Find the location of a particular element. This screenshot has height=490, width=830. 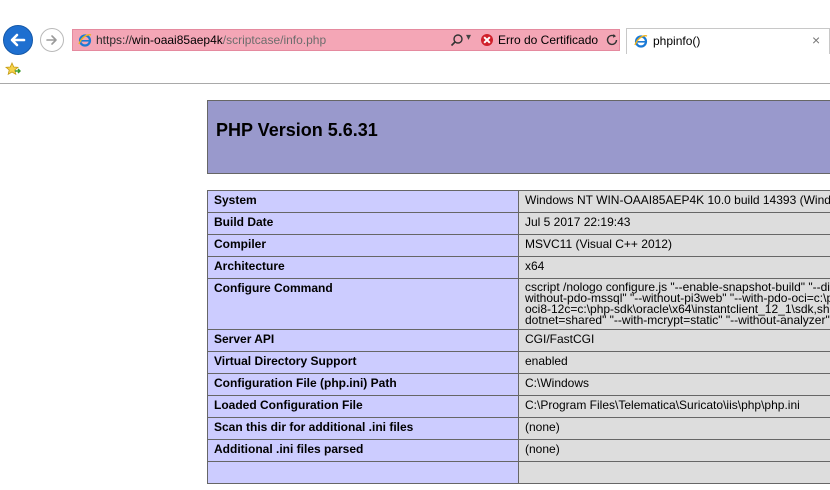

url-path: /scriptcase/info.php is located at coordinates (274, 40).